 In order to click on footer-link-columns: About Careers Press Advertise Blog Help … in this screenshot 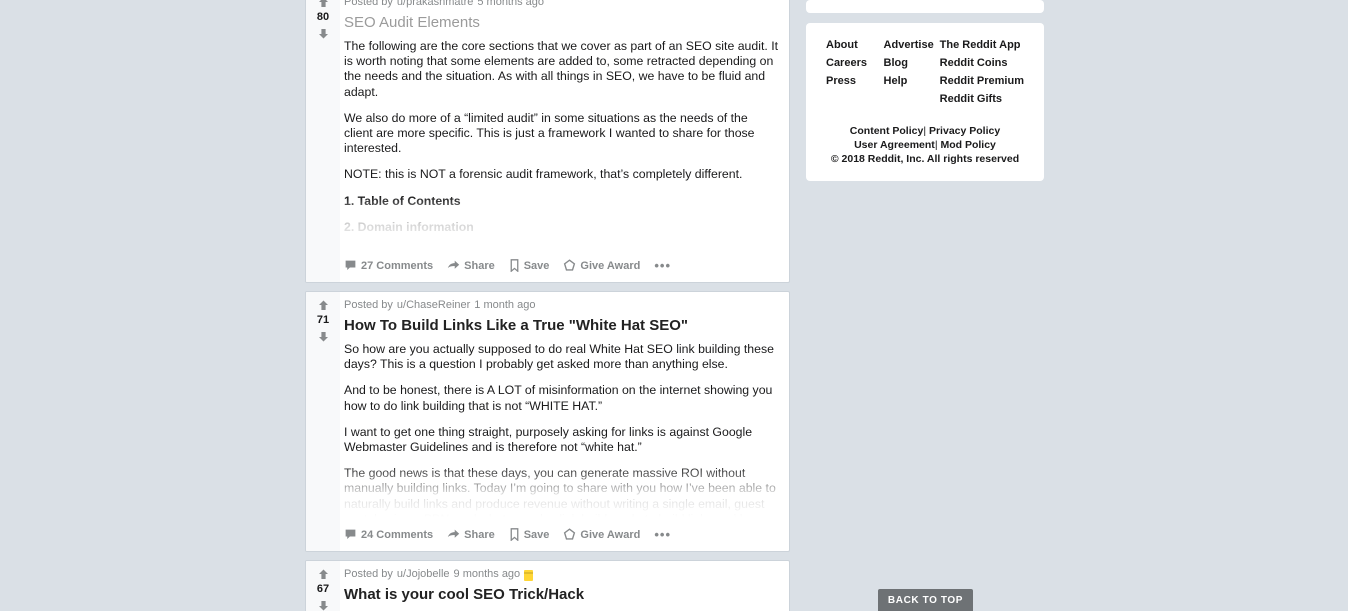, I will do `click(925, 72)`.